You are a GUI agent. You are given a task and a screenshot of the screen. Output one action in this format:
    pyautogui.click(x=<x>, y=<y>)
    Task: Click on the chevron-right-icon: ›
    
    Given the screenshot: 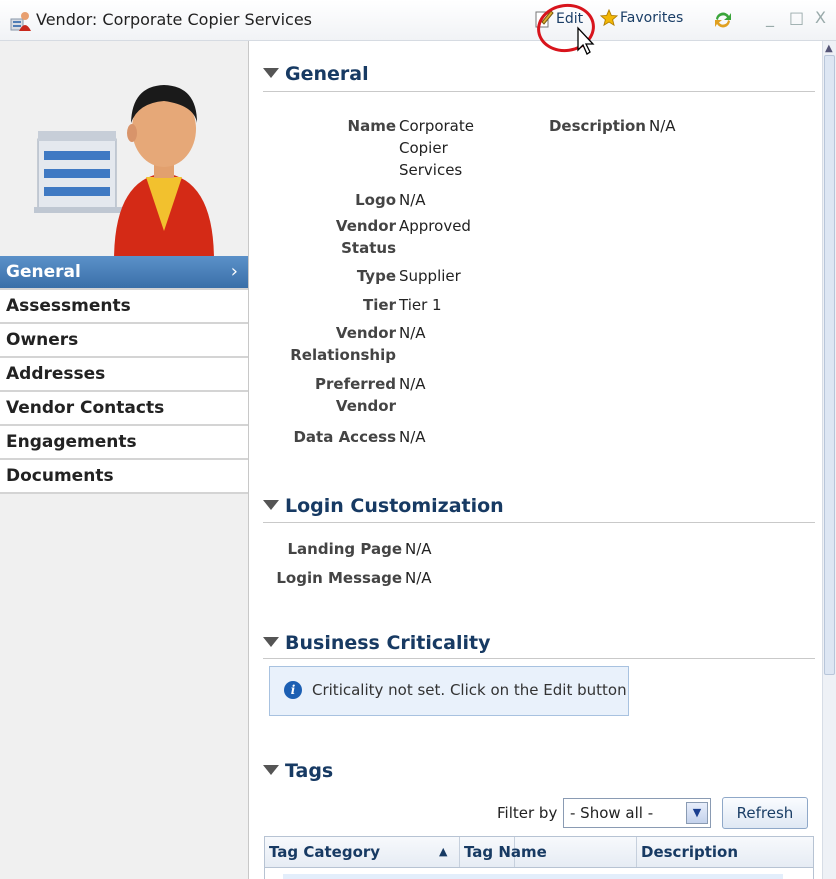 What is the action you would take?
    pyautogui.click(x=234, y=271)
    